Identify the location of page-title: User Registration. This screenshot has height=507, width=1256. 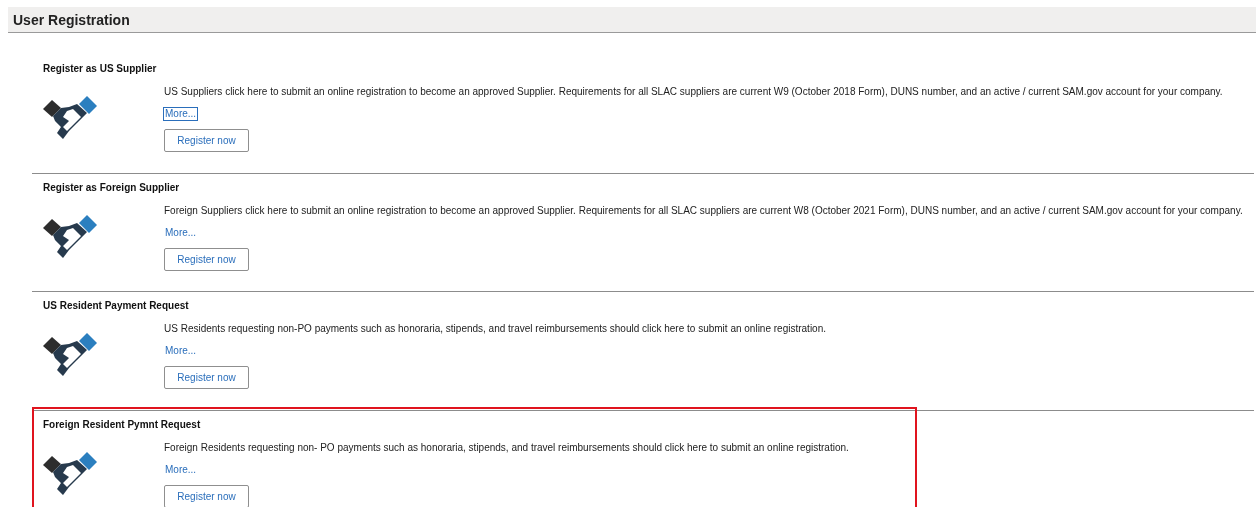
(71, 19).